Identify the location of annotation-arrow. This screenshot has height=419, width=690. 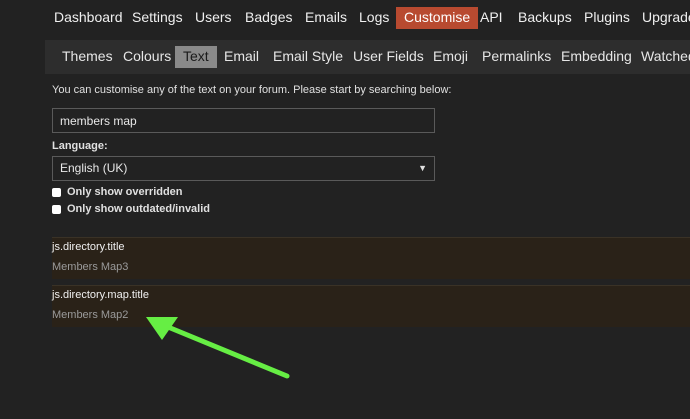
(218, 348).